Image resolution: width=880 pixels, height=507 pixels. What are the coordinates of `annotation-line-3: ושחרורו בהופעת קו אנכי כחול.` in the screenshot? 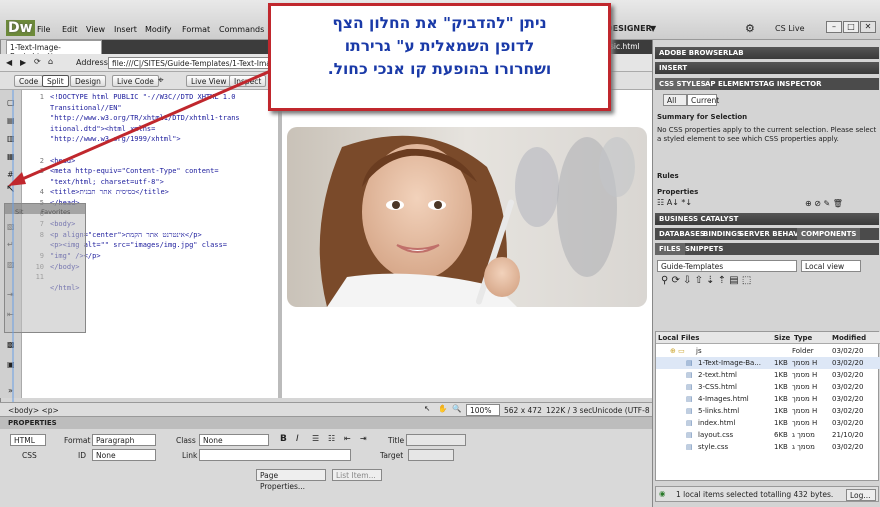 It's located at (439, 69).